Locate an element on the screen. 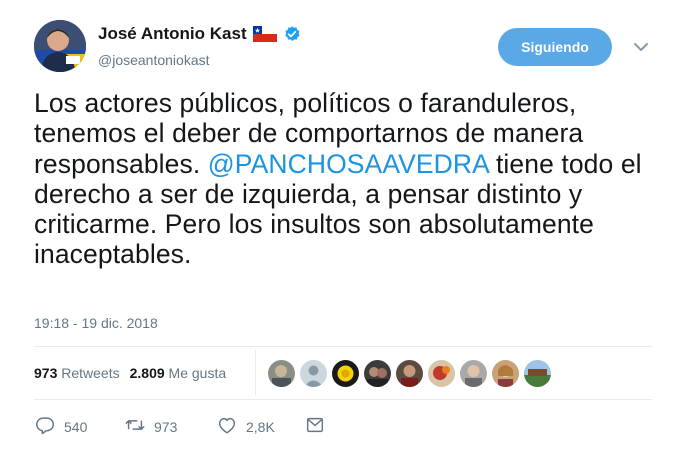 Image resolution: width=684 pixels, height=456 pixels. author-handle: @joseantoniokast is located at coordinates (154, 60).